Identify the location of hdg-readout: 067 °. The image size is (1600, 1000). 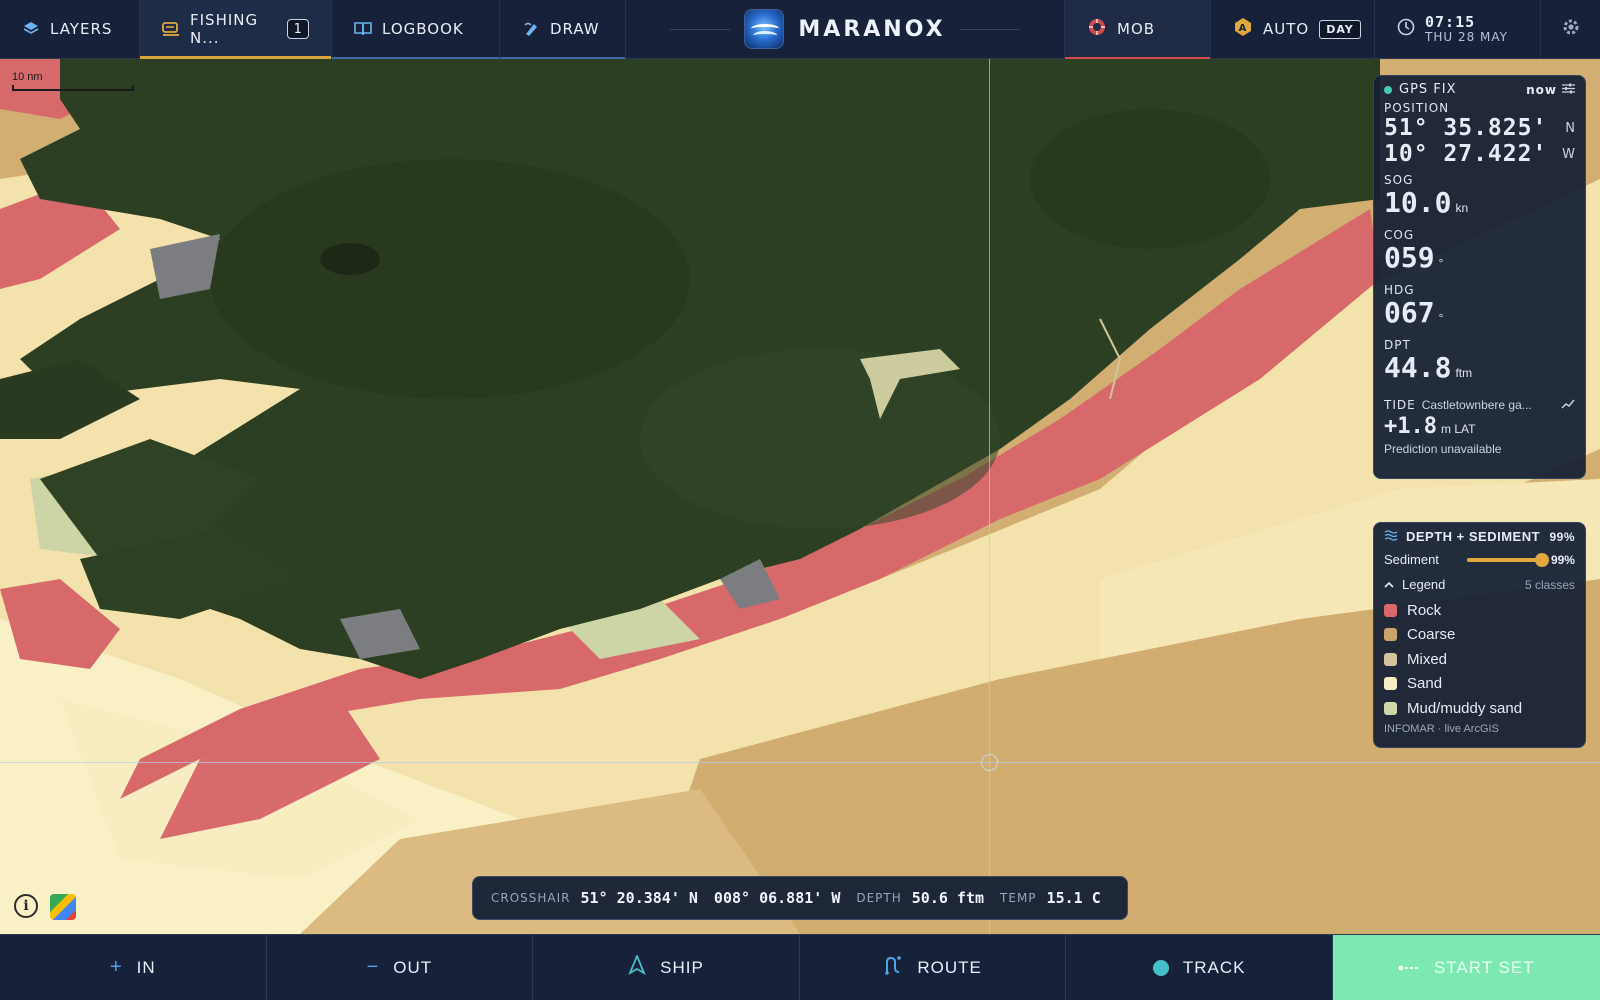
(1479, 315).